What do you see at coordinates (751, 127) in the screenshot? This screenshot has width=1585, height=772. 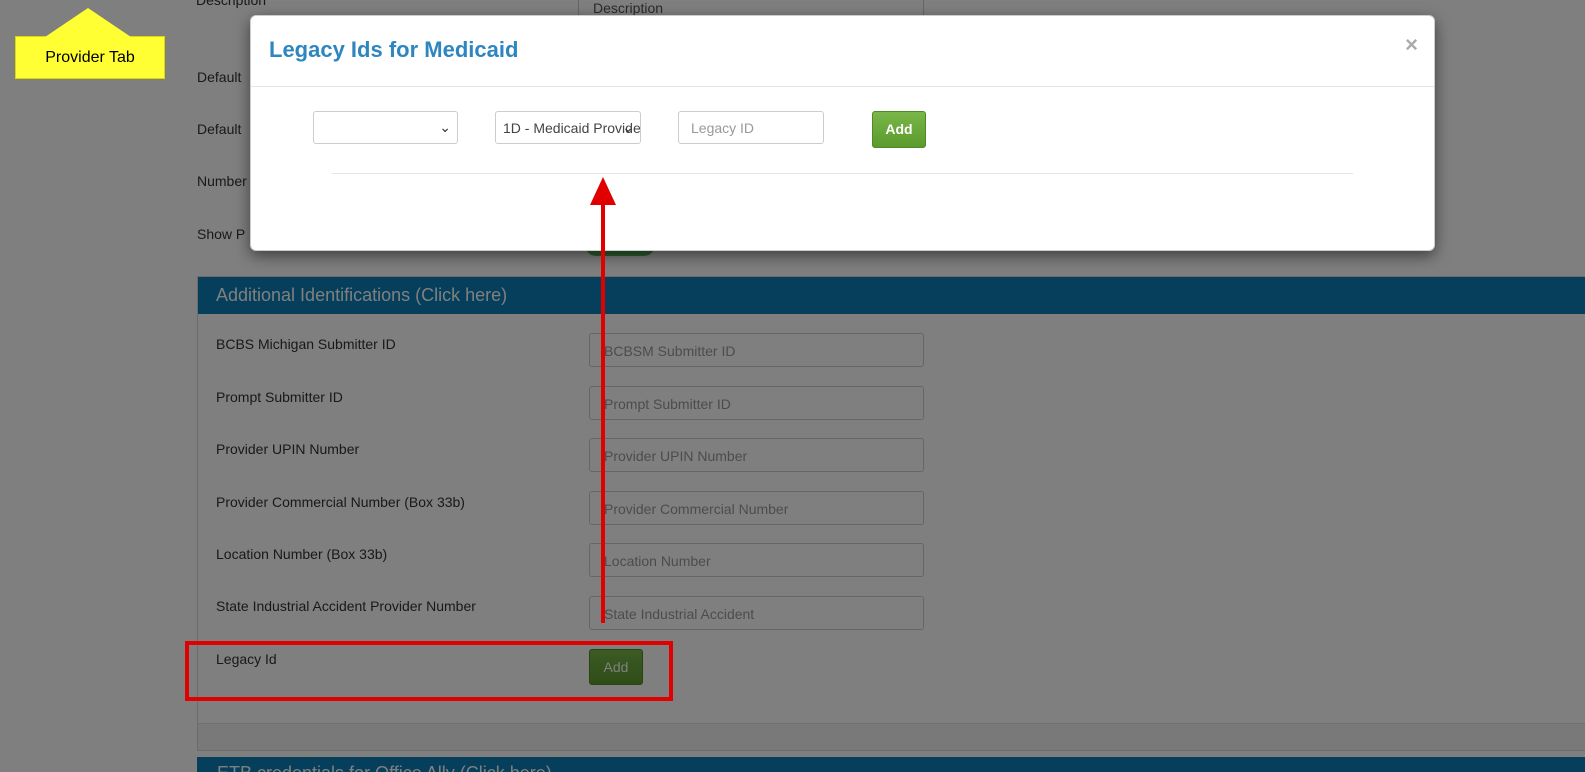 I see `legacy-id-input: Legacy ID` at bounding box center [751, 127].